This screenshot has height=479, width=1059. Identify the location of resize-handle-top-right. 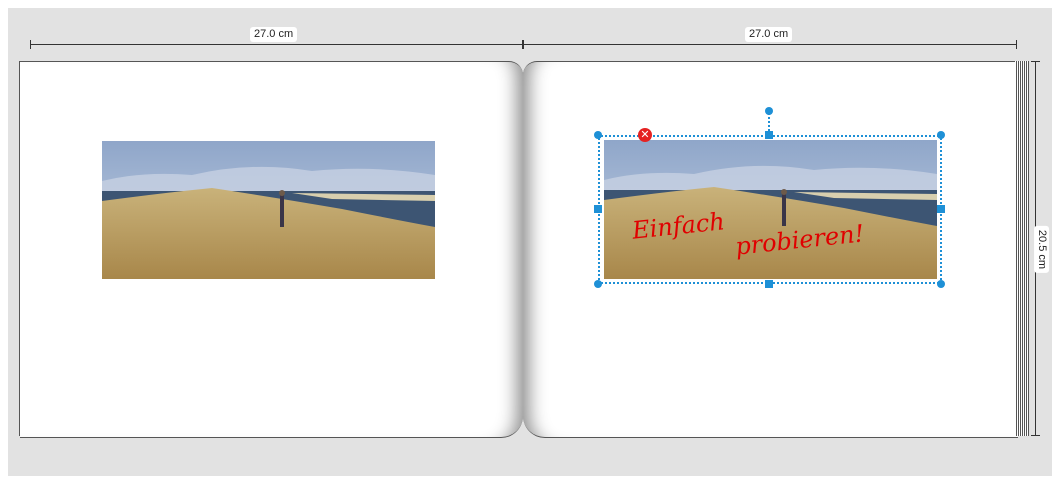
(941, 135).